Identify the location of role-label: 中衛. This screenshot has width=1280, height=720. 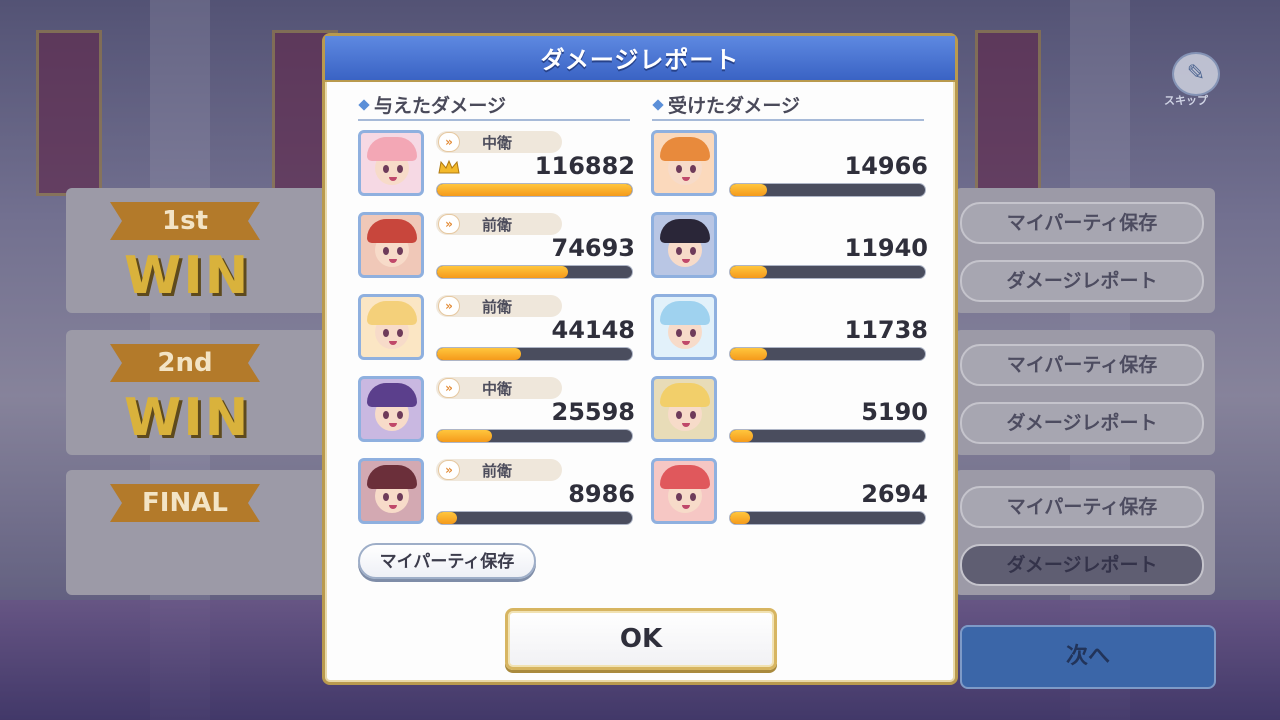
(497, 389).